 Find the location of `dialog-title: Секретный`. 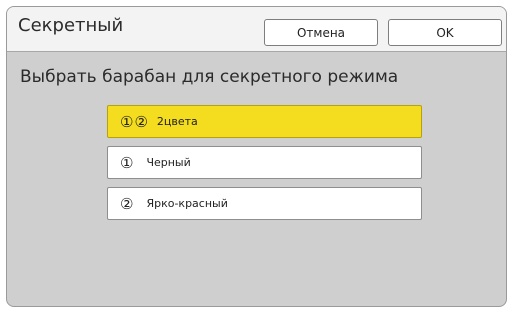

dialog-title: Секретный is located at coordinates (71, 25).